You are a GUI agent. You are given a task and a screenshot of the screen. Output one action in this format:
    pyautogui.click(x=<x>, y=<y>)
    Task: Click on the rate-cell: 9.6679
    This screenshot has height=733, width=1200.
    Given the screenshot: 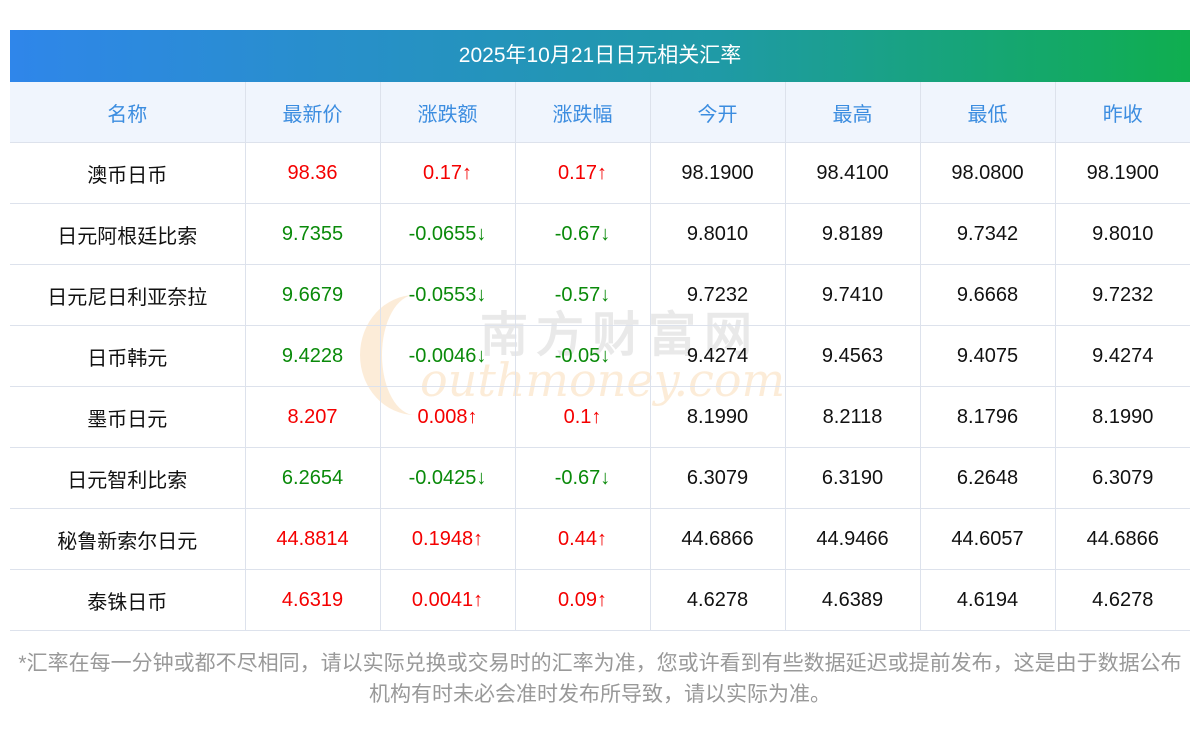 What is the action you would take?
    pyautogui.click(x=313, y=295)
    